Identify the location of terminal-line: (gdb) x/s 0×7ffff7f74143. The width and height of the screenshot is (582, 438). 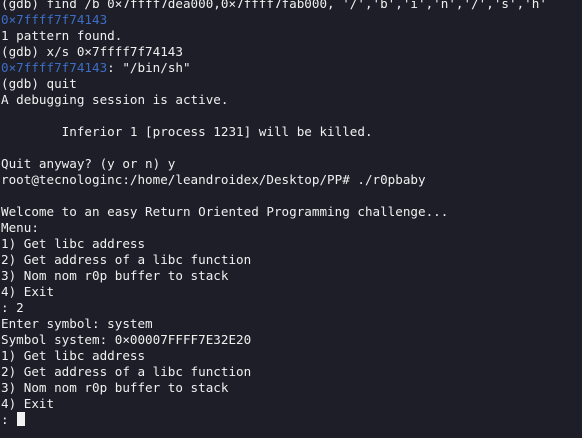
(291, 52).